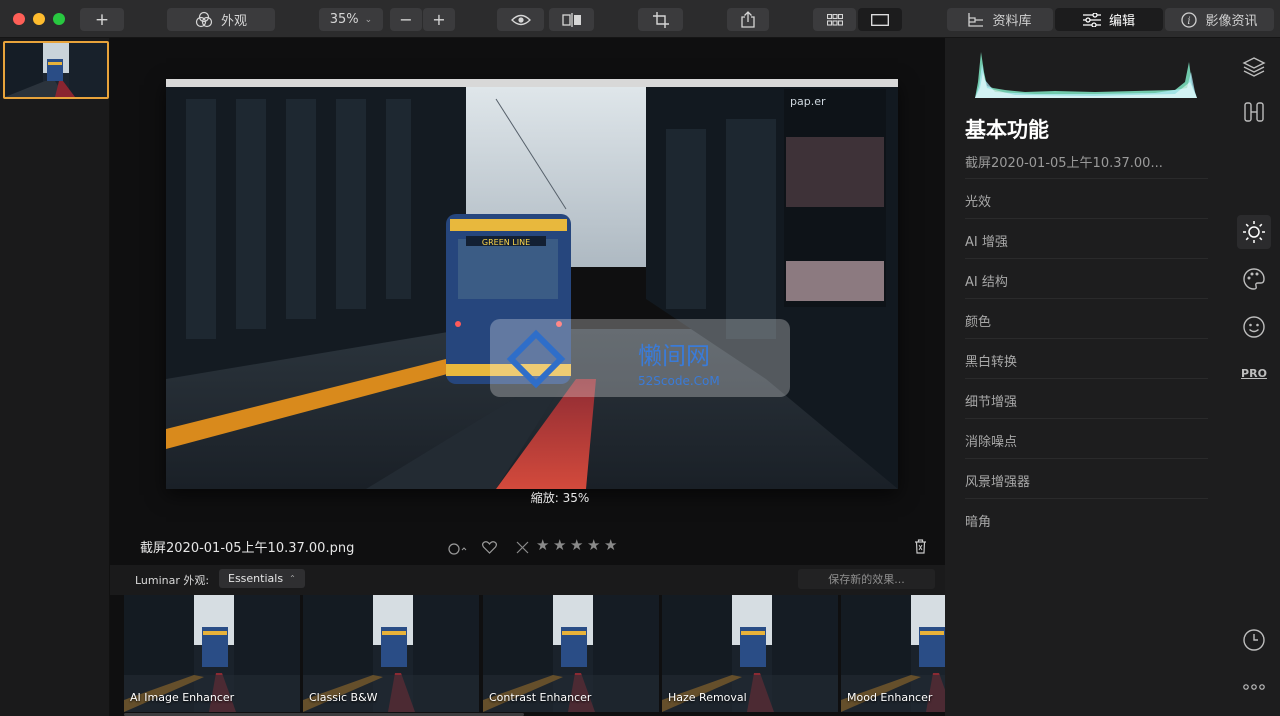 This screenshot has height=716, width=1280. I want to click on image-info-bar: 截屏2020-01-05上午10.37.00.png ★ ★ ★ ★ ★, so click(527, 546).